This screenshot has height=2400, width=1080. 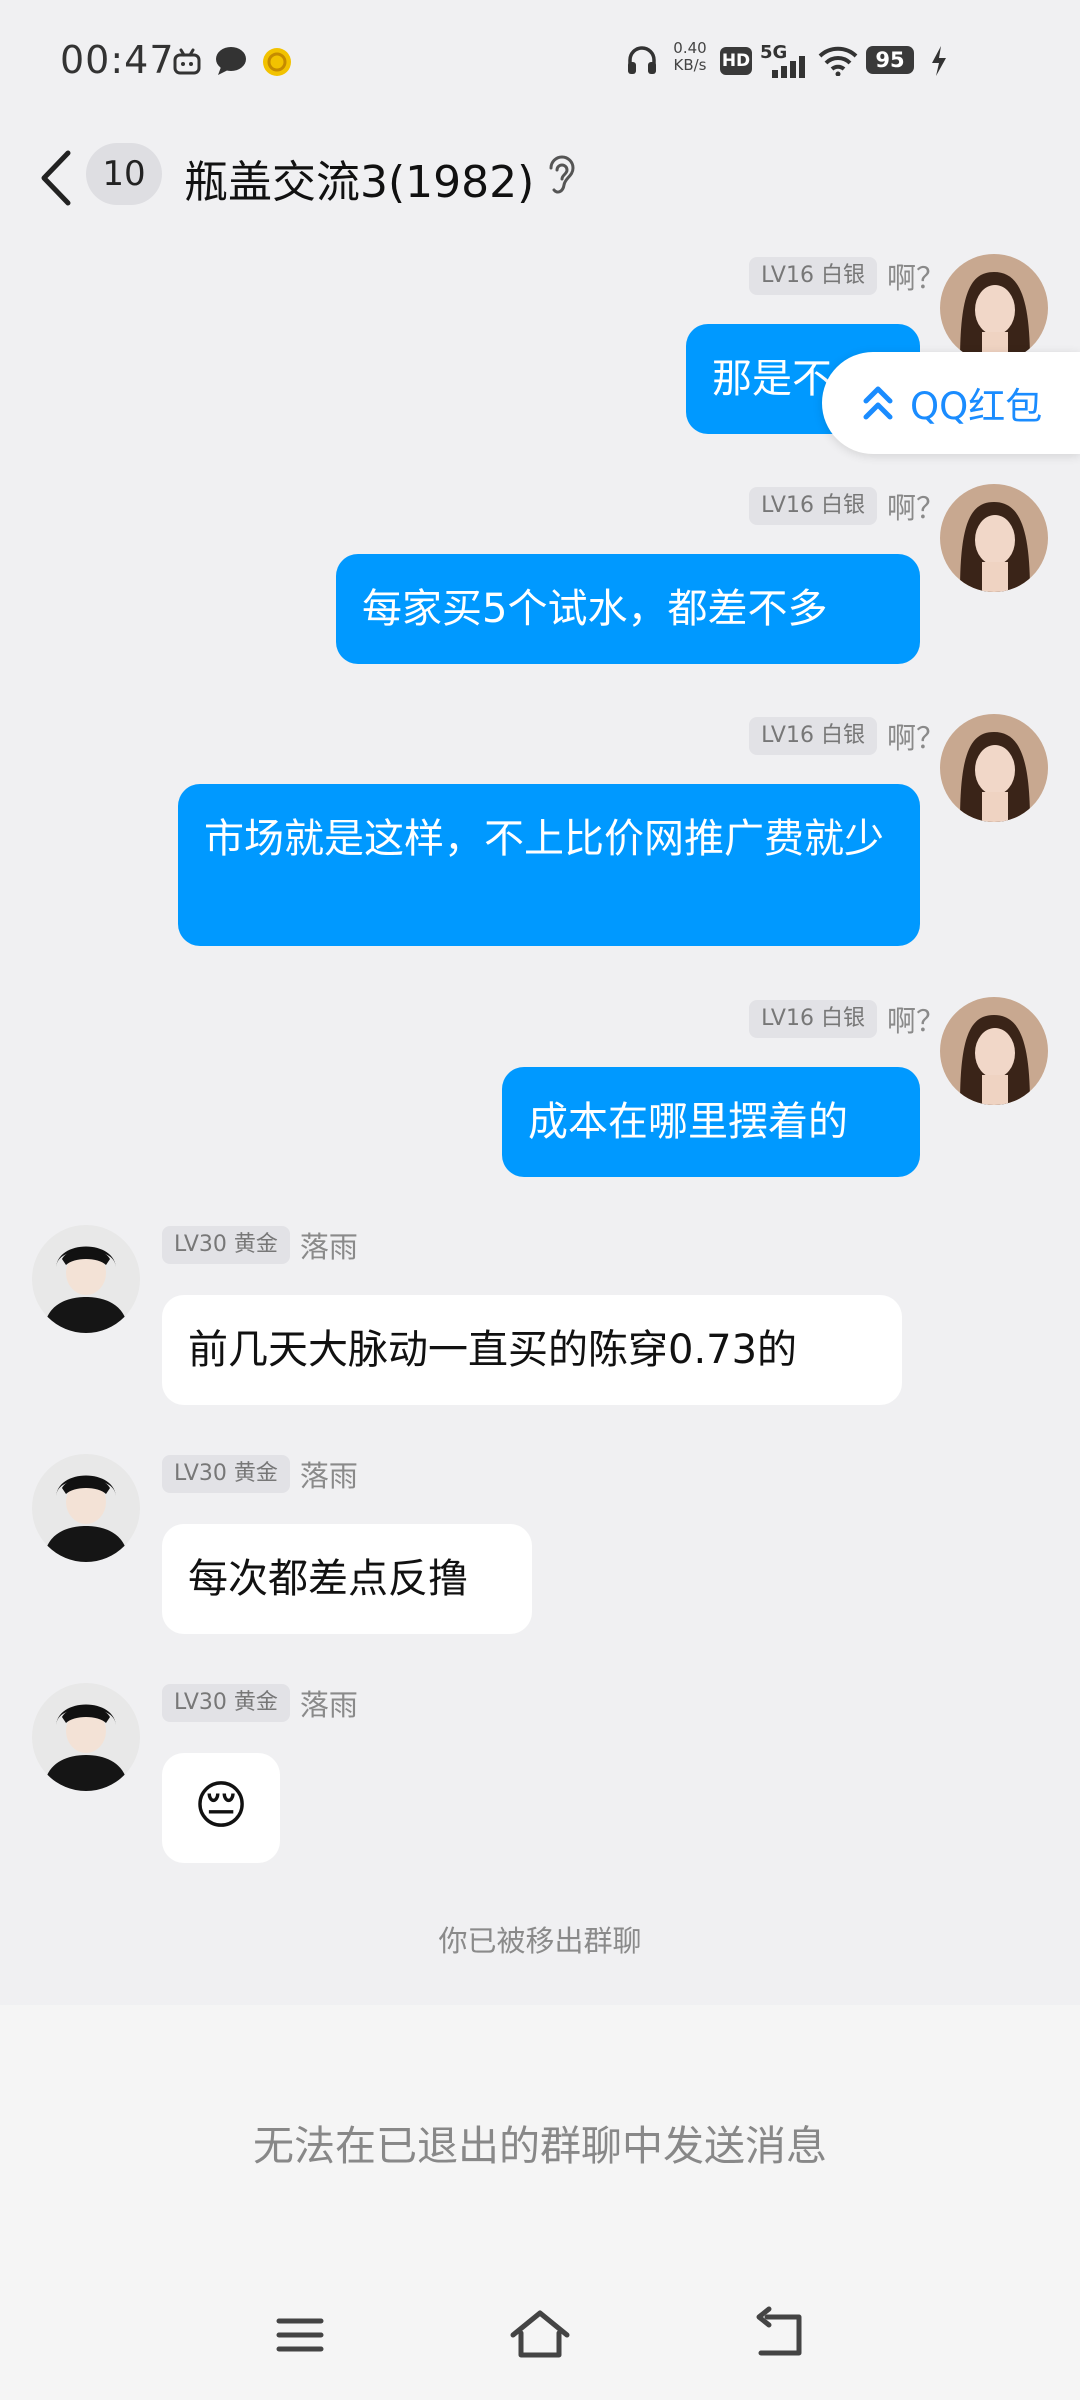 I want to click on message-bubble: 😔, so click(x=221, y=1808).